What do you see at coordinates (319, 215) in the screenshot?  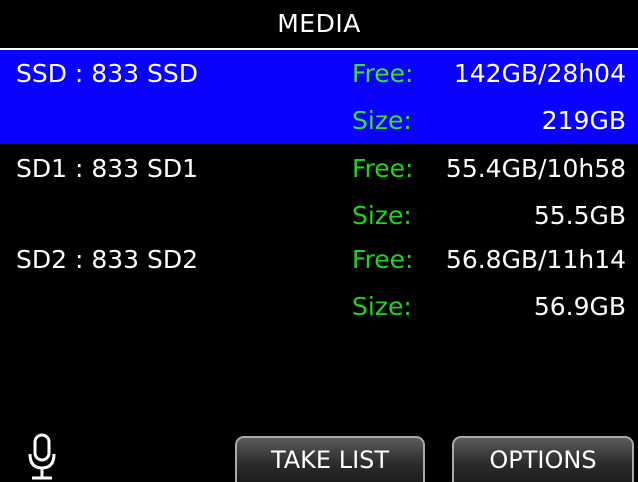 I see `media-row-line-size: Size: 55.5GB` at bounding box center [319, 215].